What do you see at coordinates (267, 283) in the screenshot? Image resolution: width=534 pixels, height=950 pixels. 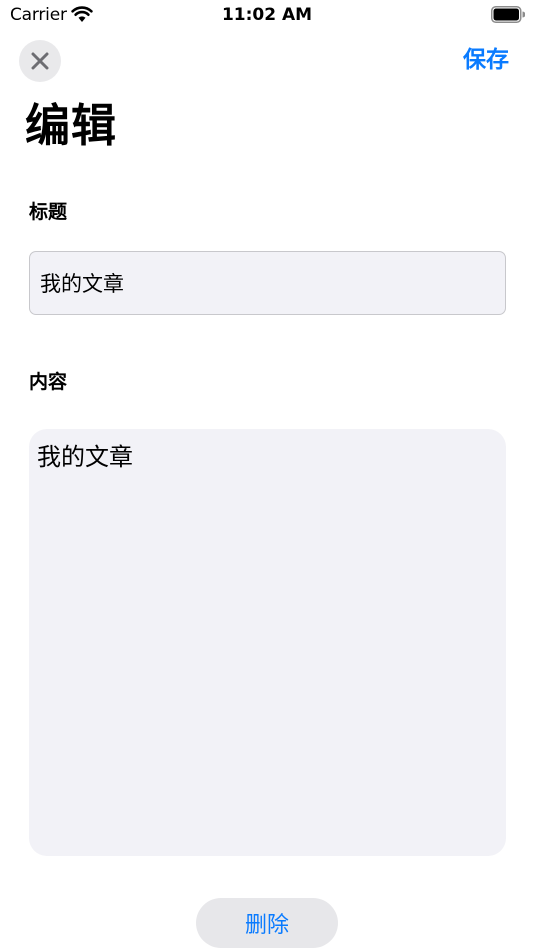 I see `title-input` at bounding box center [267, 283].